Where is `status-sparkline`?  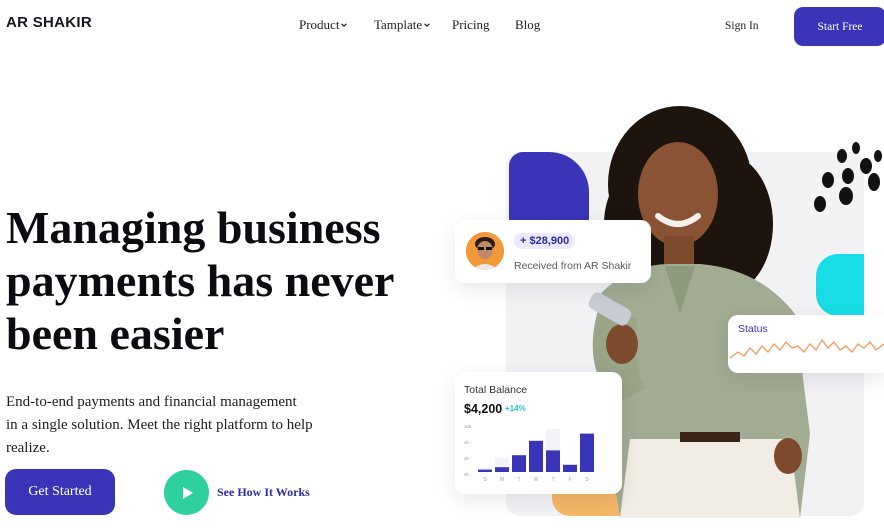
status-sparkline is located at coordinates (807, 348).